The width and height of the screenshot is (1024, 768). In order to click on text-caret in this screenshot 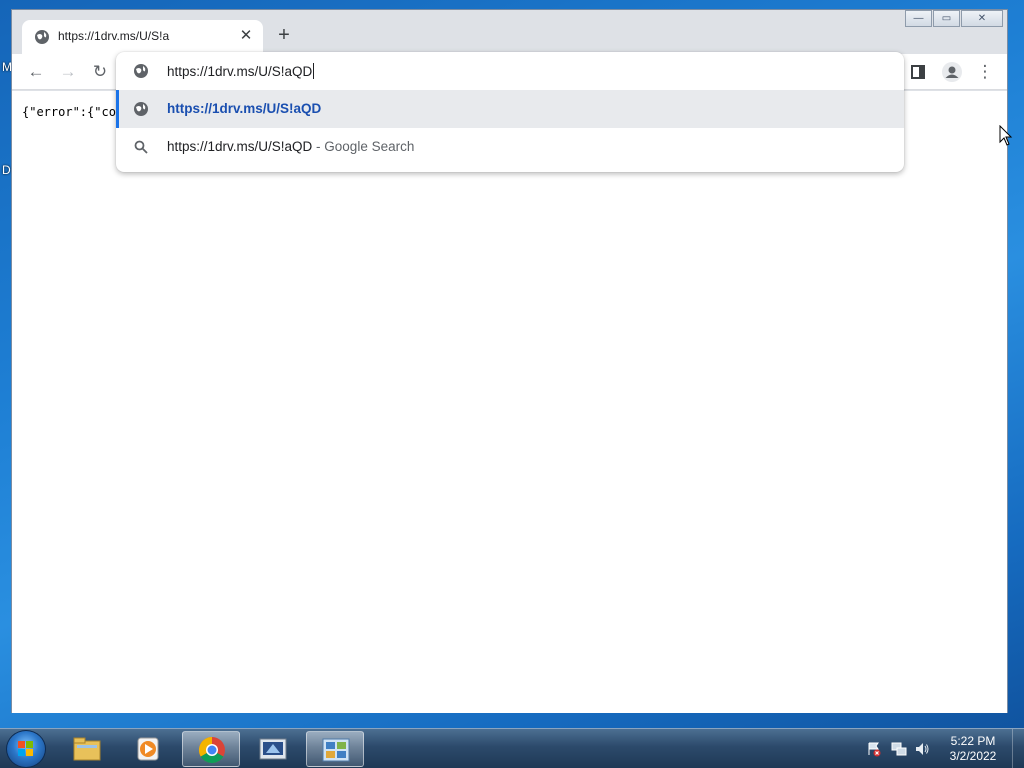, I will do `click(314, 71)`.